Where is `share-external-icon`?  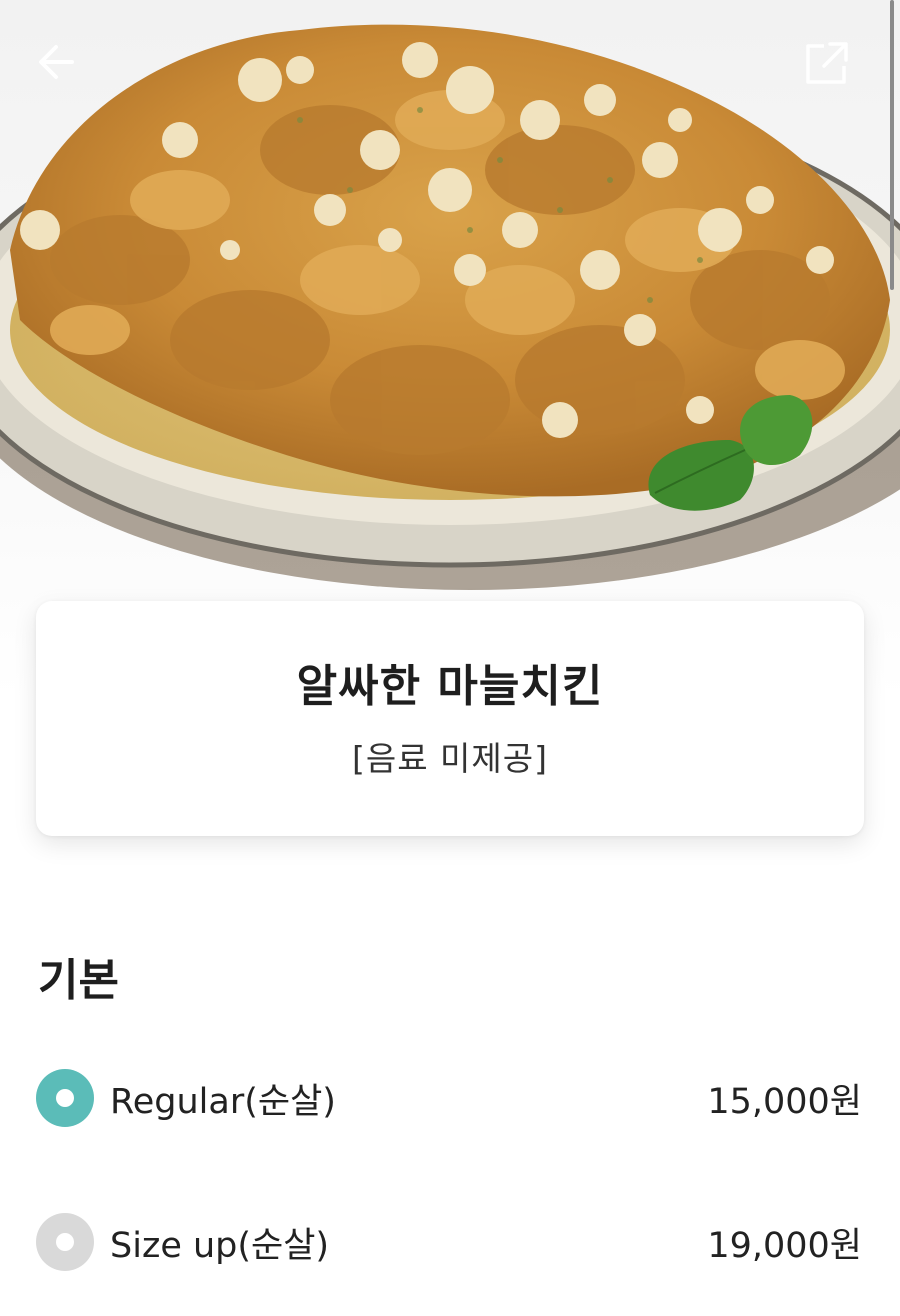 share-external-icon is located at coordinates (827, 63).